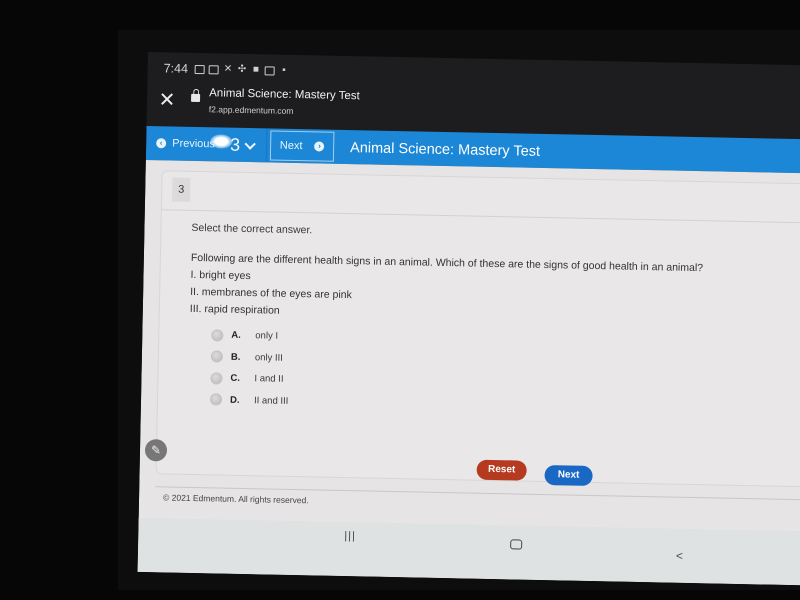 Image resolution: width=800 pixels, height=600 pixels. I want to click on option-text: II and III, so click(271, 400).